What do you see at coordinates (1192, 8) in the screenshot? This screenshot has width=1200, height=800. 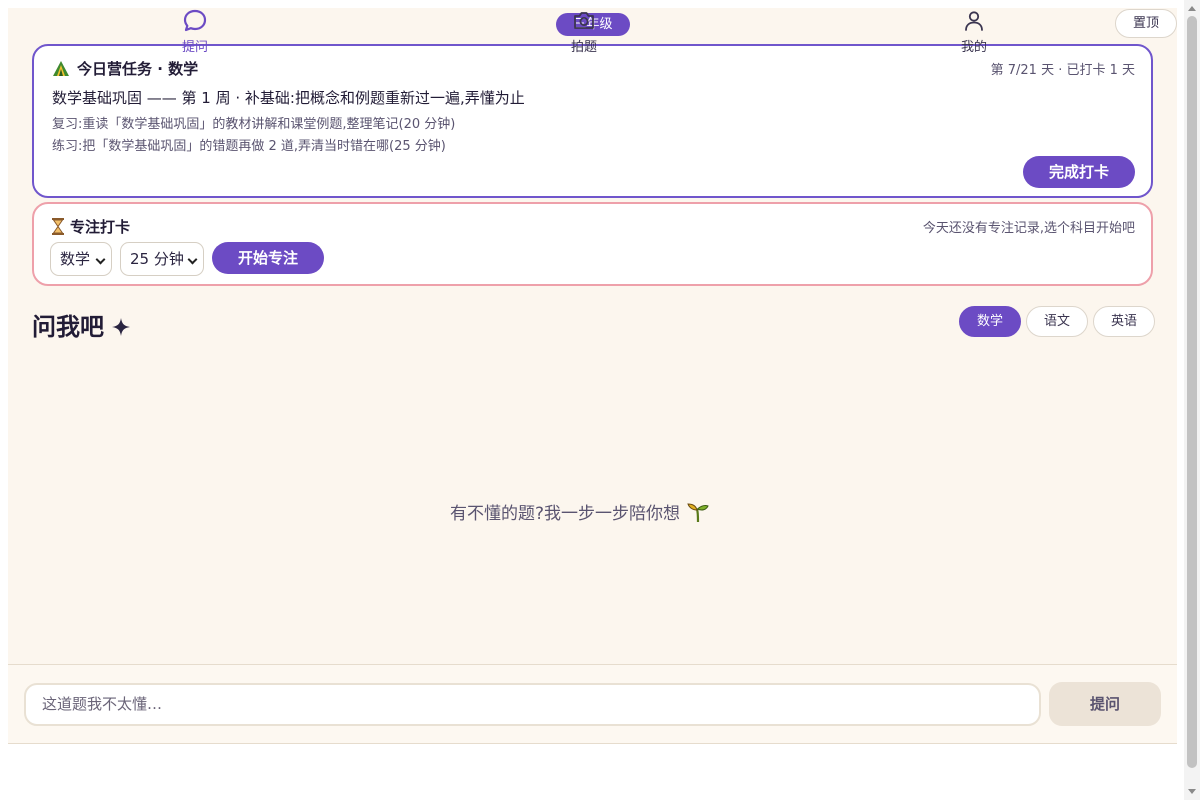 I see `scroll-up-icon` at bounding box center [1192, 8].